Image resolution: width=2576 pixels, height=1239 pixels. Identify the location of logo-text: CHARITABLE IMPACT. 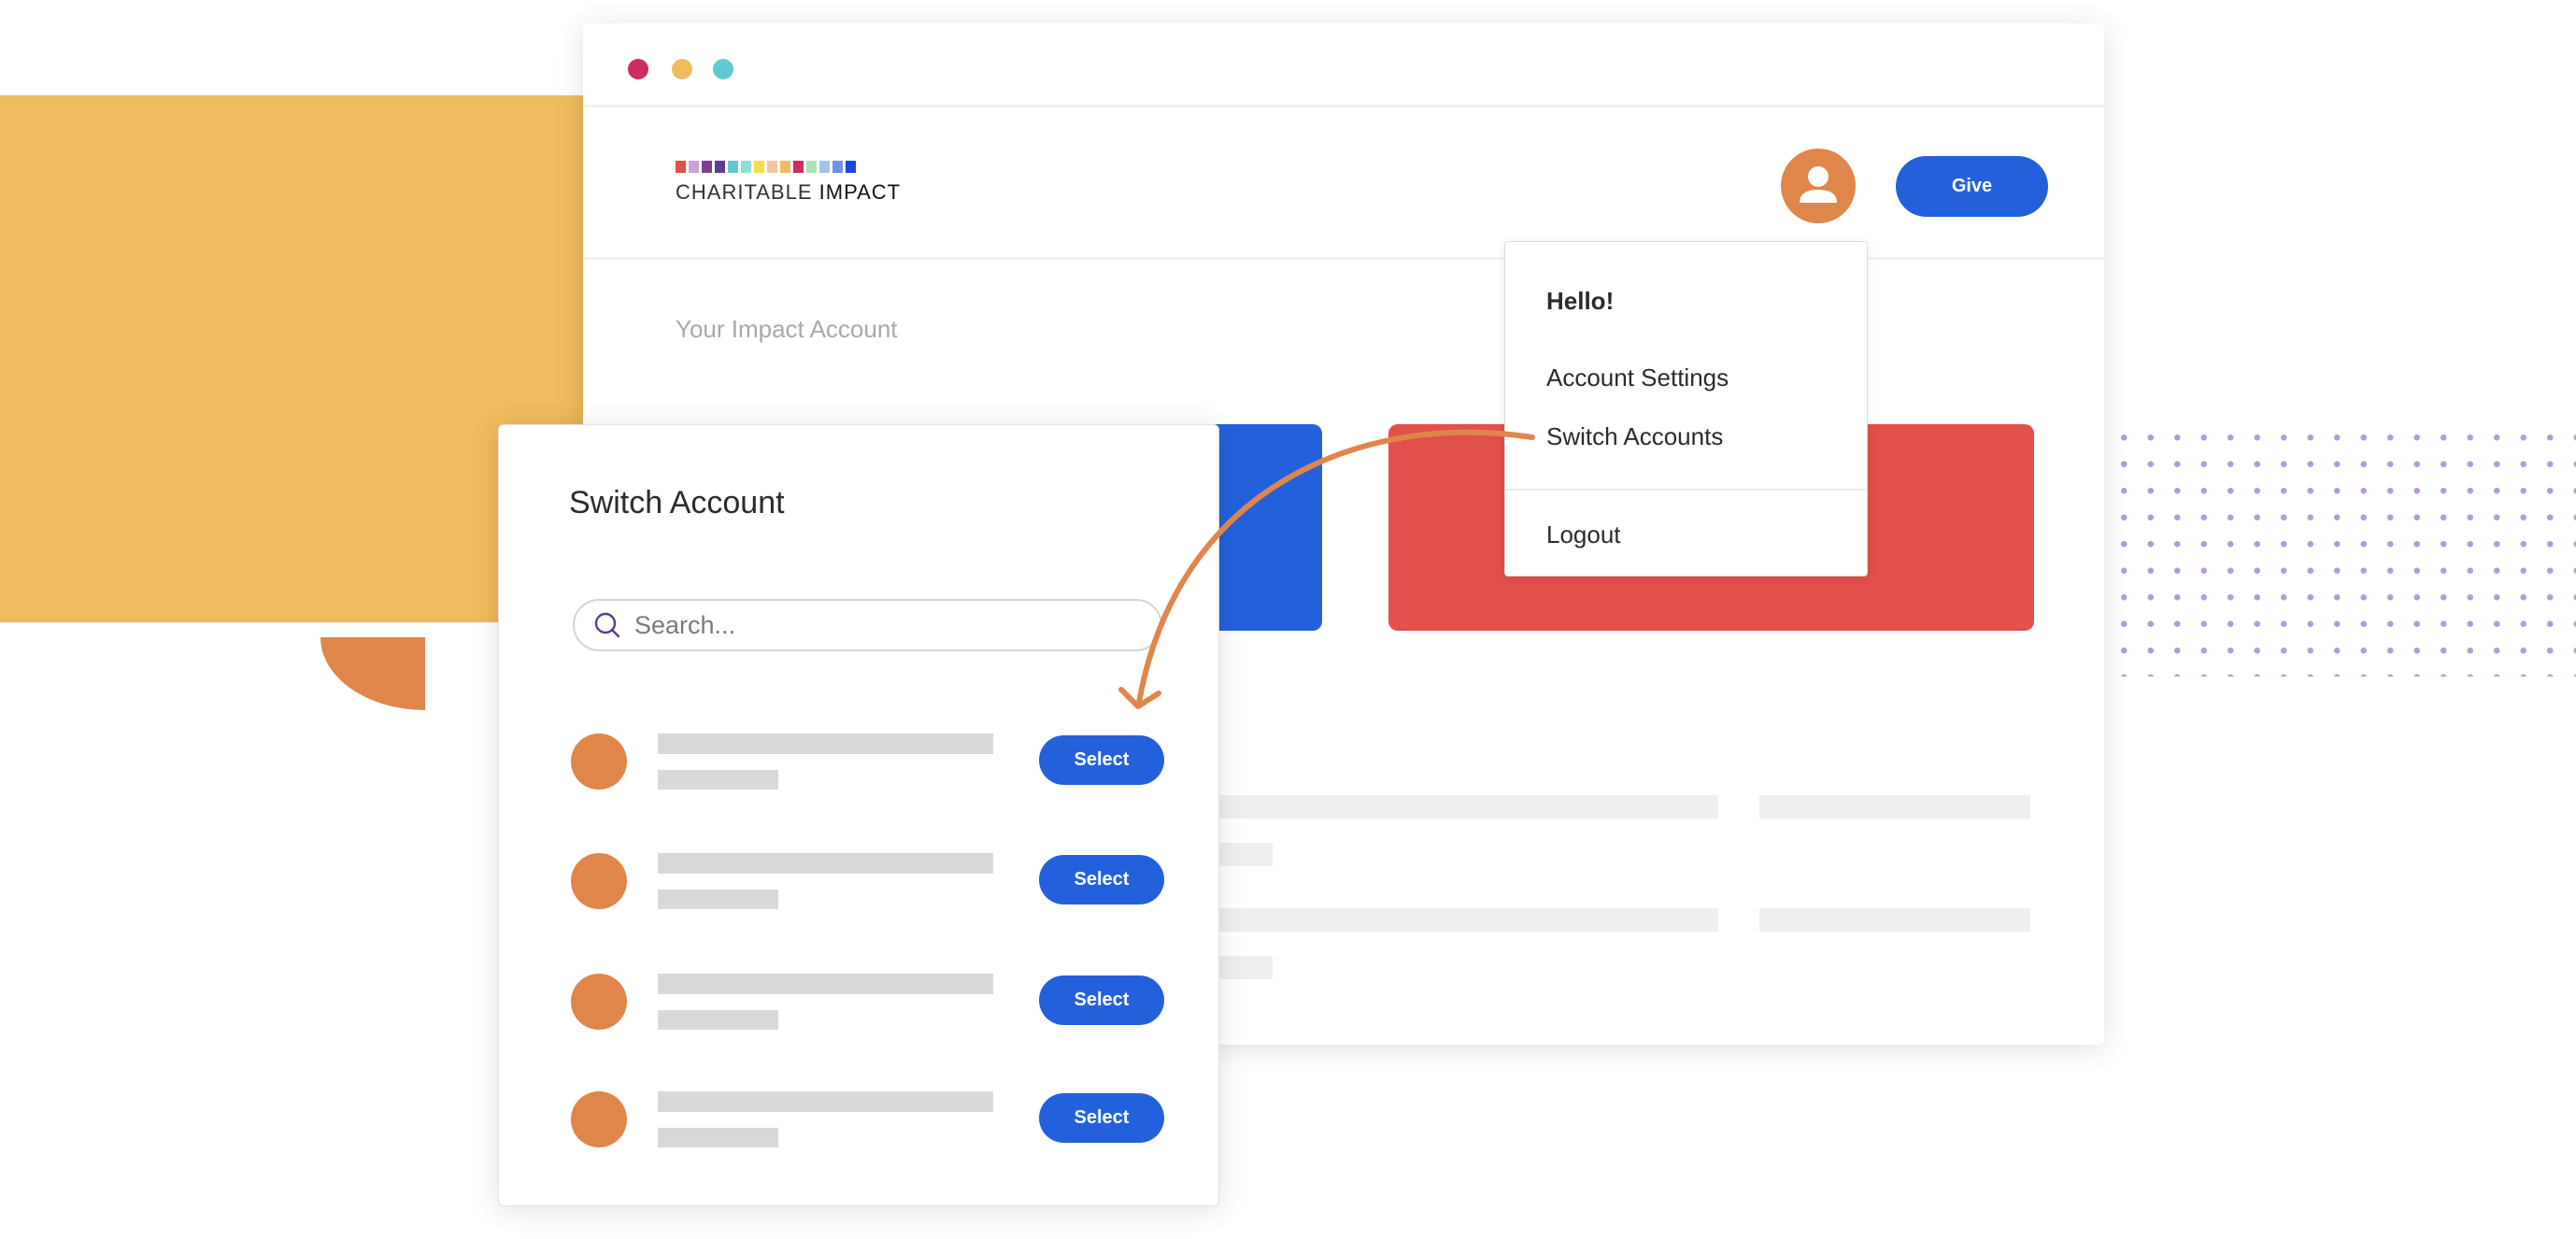
(788, 193).